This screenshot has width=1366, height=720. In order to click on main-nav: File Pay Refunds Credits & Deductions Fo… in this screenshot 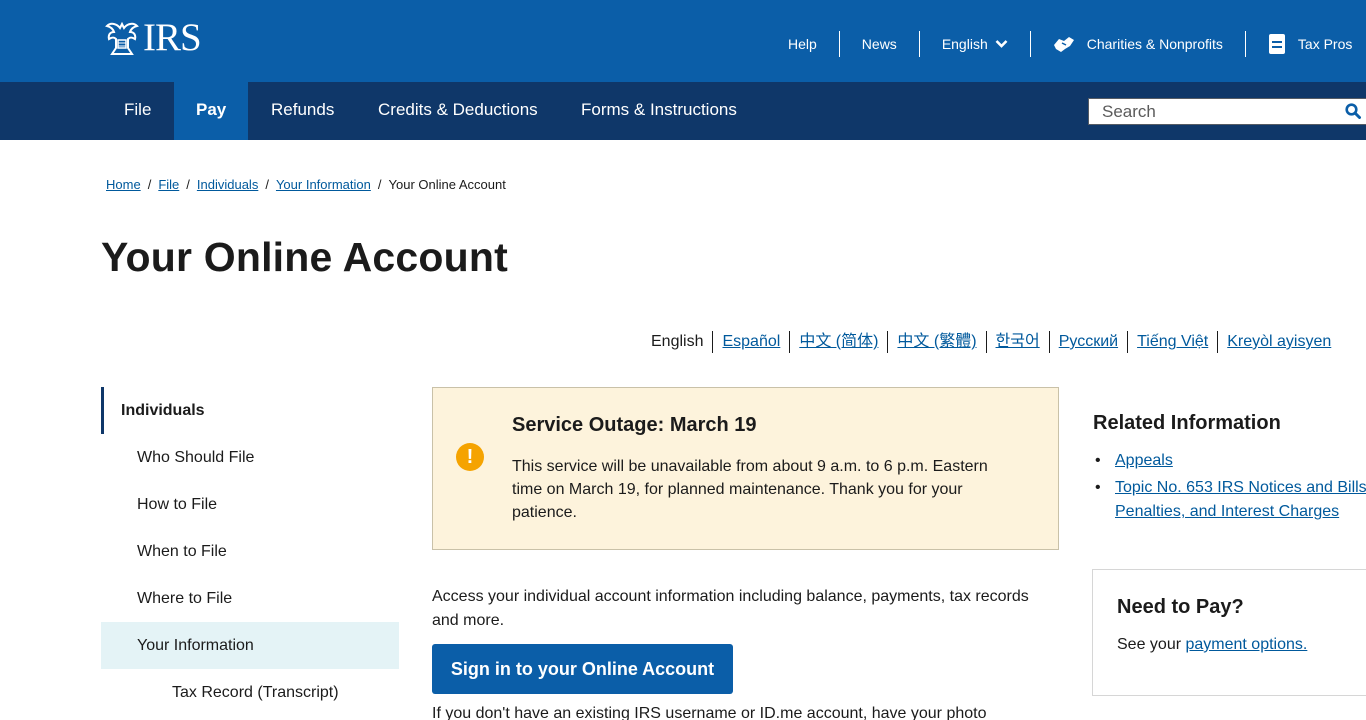, I will do `click(683, 111)`.